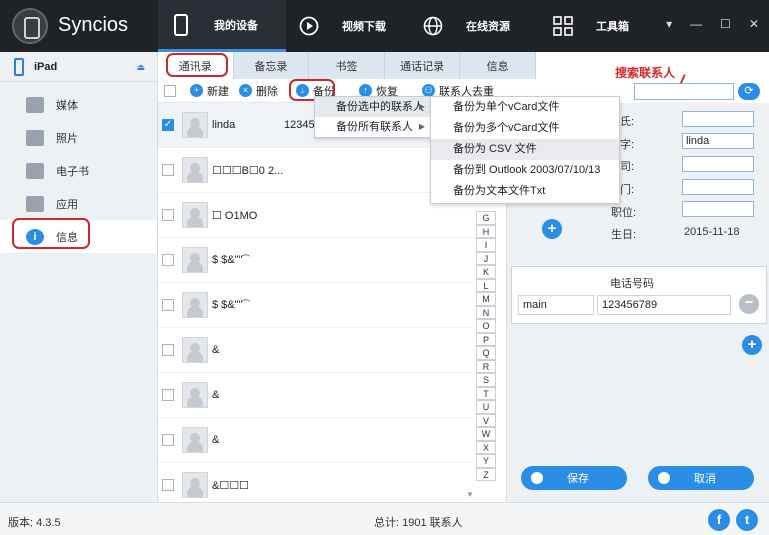 The width and height of the screenshot is (769, 535). Describe the element at coordinates (78, 170) in the screenshot. I see `sidebar-item-ebooks: 电子书` at that location.